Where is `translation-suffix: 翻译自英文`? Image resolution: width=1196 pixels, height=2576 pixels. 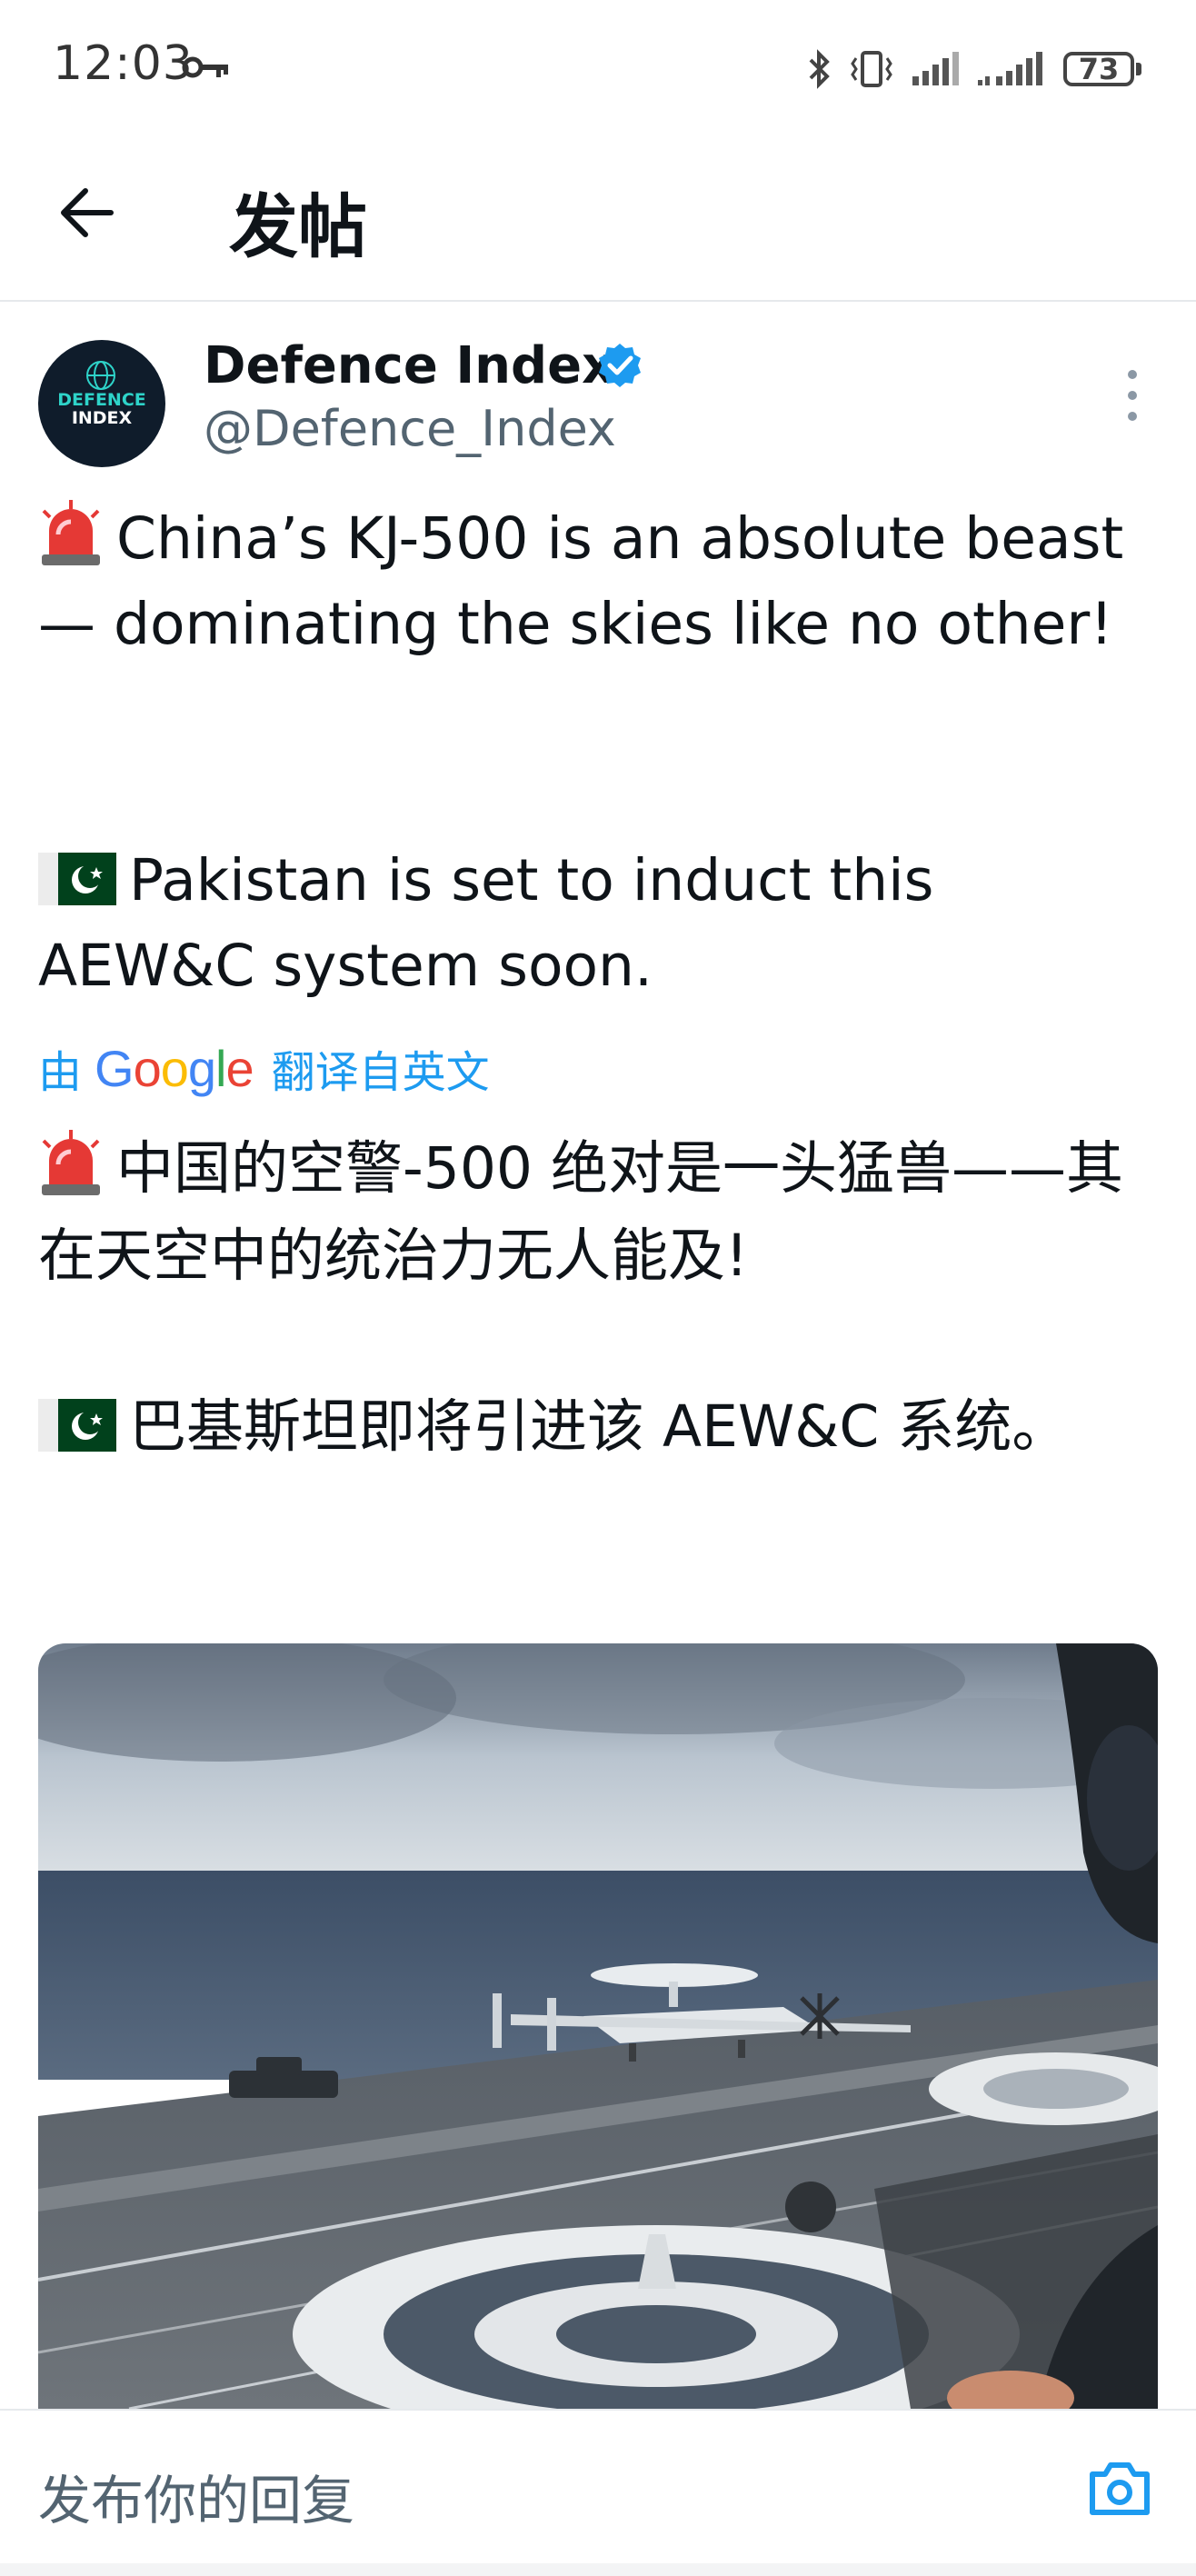 translation-suffix: 翻译自英文 is located at coordinates (380, 1072).